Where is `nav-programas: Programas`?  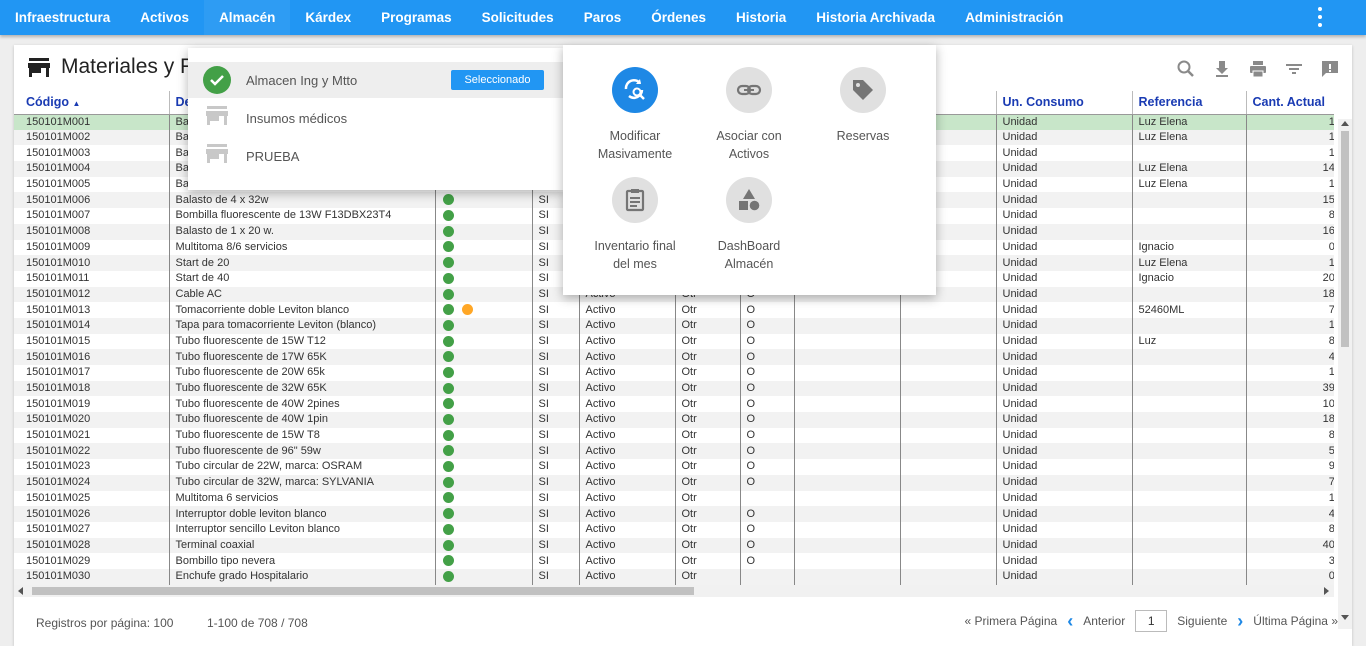 nav-programas: Programas is located at coordinates (416, 17).